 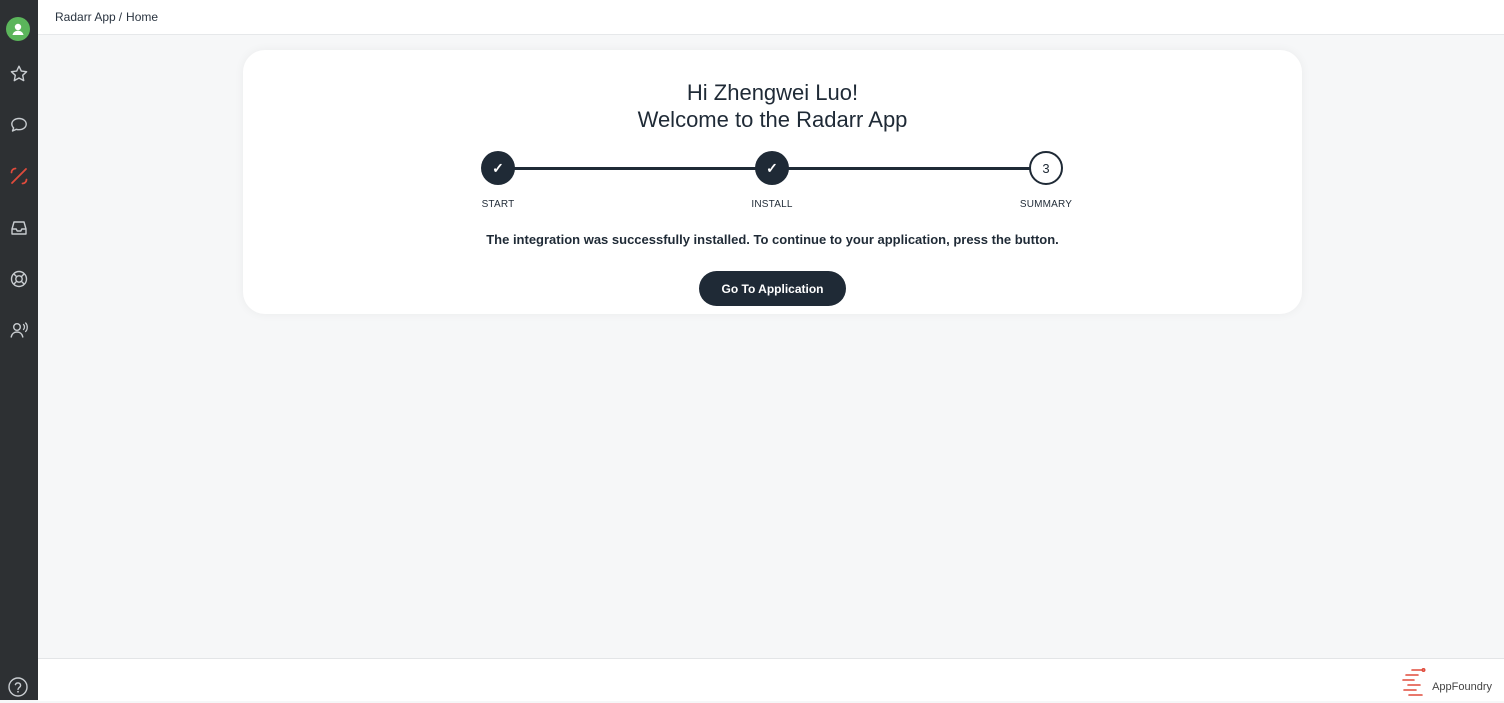 I want to click on step-start-label: START, so click(x=498, y=204).